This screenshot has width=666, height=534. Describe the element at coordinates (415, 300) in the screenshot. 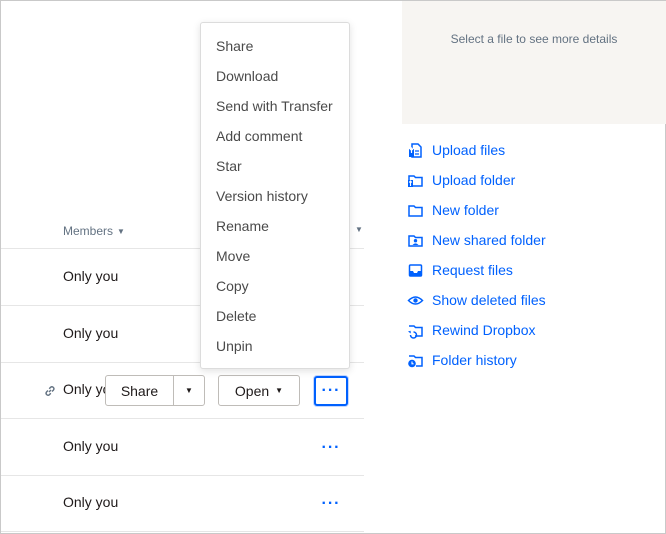

I see `eye-icon` at that location.